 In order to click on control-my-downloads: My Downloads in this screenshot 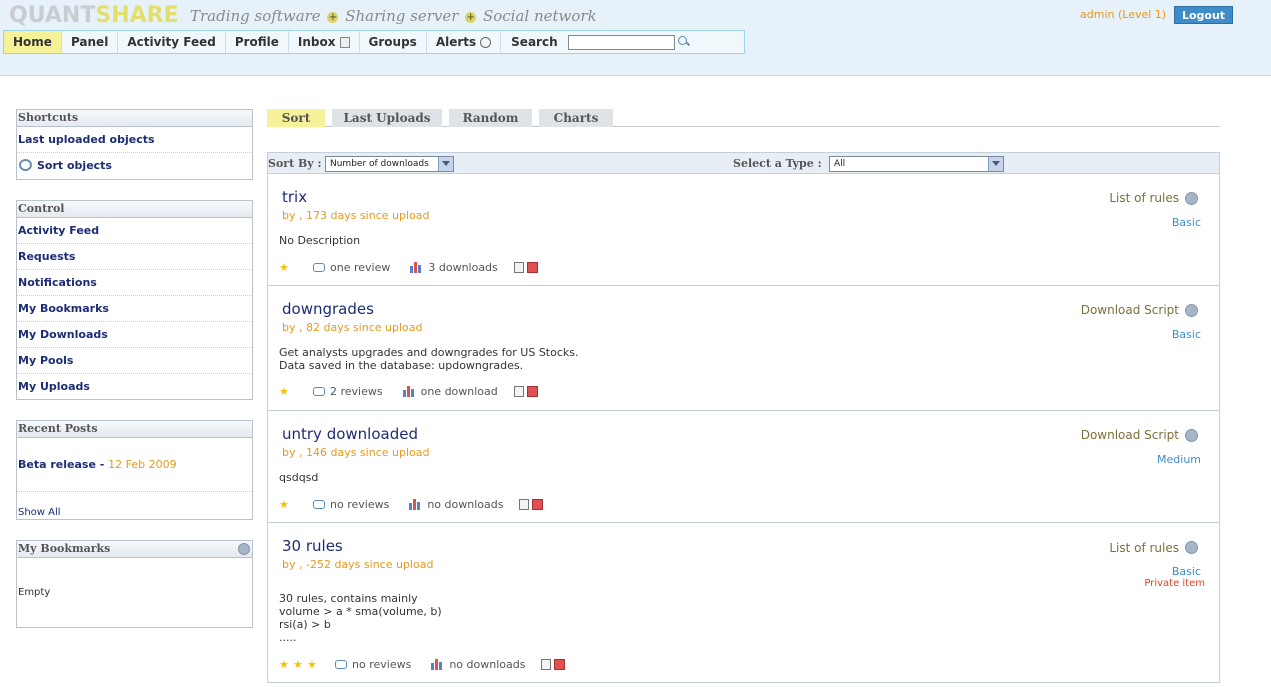, I will do `click(134, 335)`.